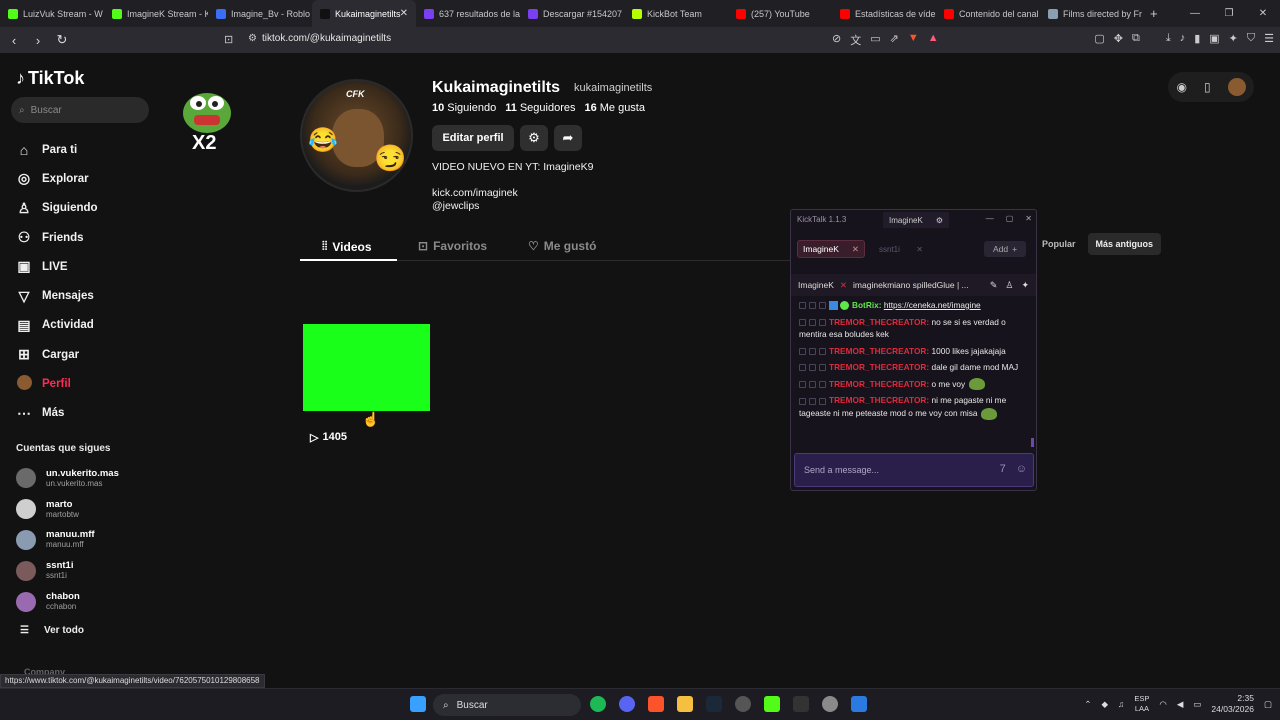  Describe the element at coordinates (1003, 469) in the screenshot. I see `seventv-icon: 7` at that location.